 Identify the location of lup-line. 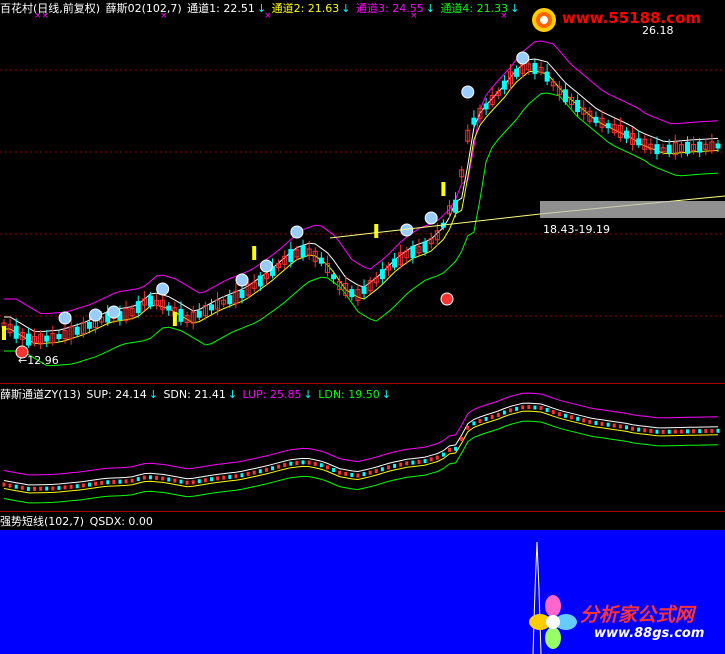
(361, 434).